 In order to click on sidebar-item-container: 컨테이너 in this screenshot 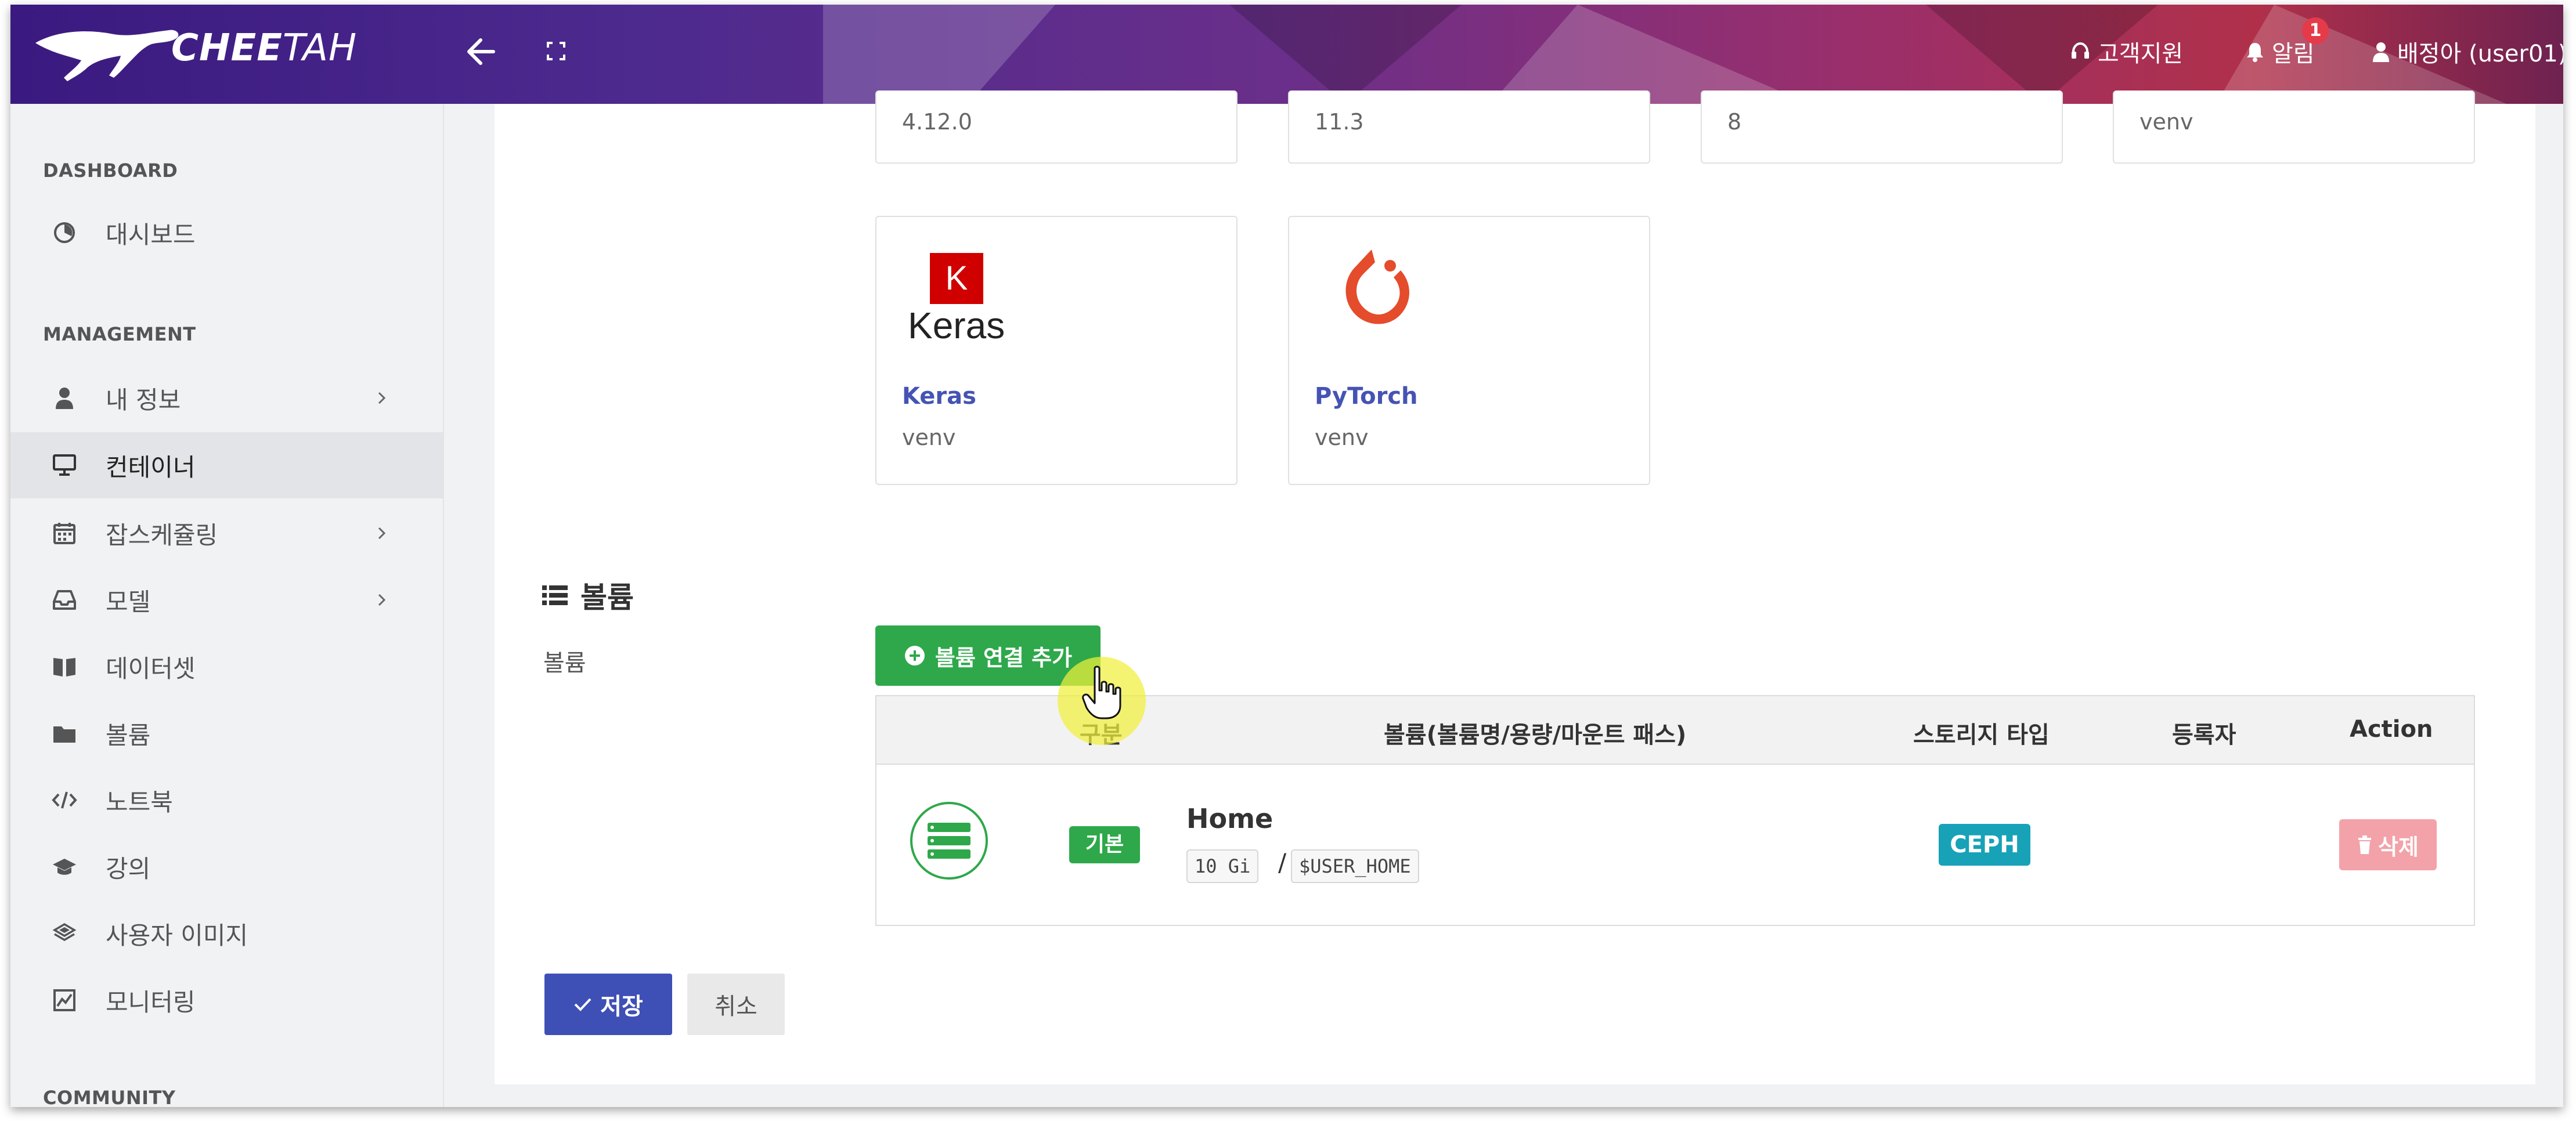, I will do `click(227, 465)`.